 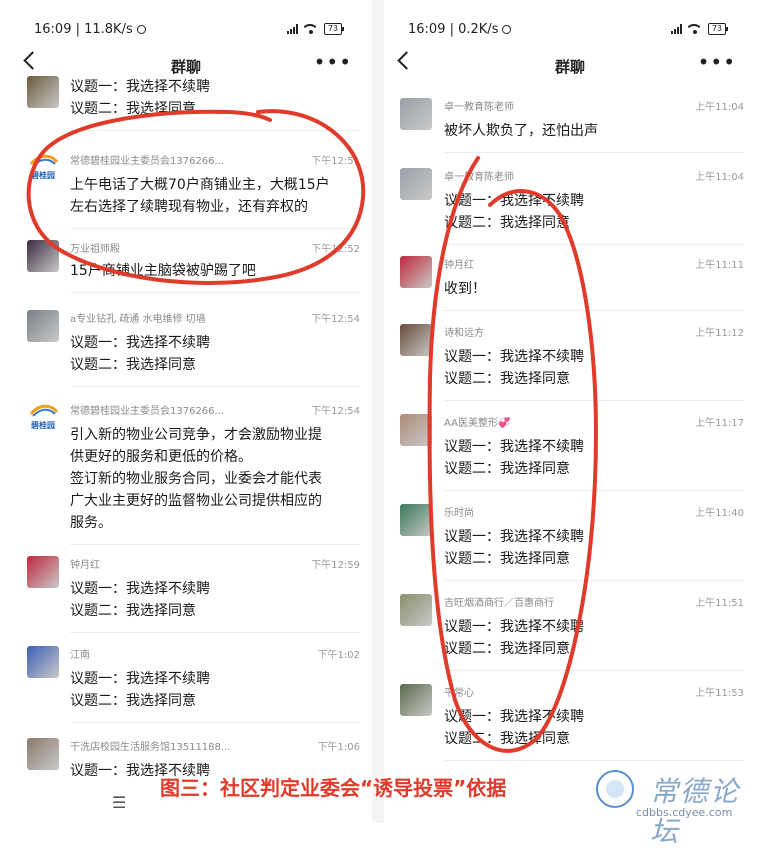 I want to click on status-bar: 16:09 | 11.8K/s 73, so click(x=186, y=20).